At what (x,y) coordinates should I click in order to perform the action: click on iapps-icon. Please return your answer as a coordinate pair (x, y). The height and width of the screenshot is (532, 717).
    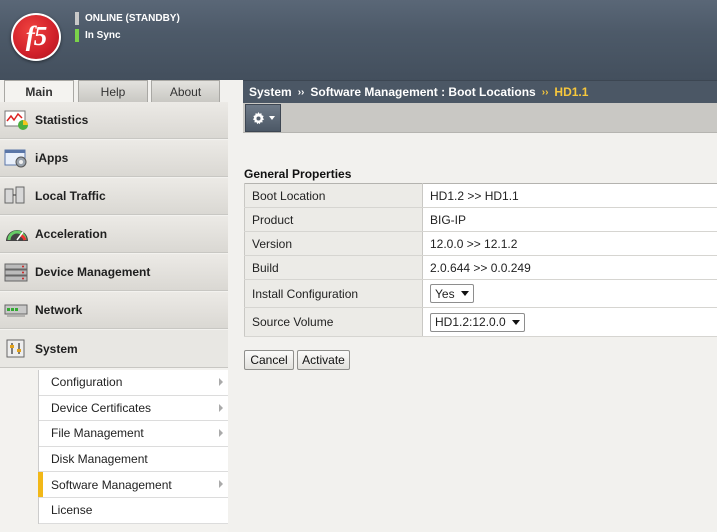
    Looking at the image, I should click on (17, 158).